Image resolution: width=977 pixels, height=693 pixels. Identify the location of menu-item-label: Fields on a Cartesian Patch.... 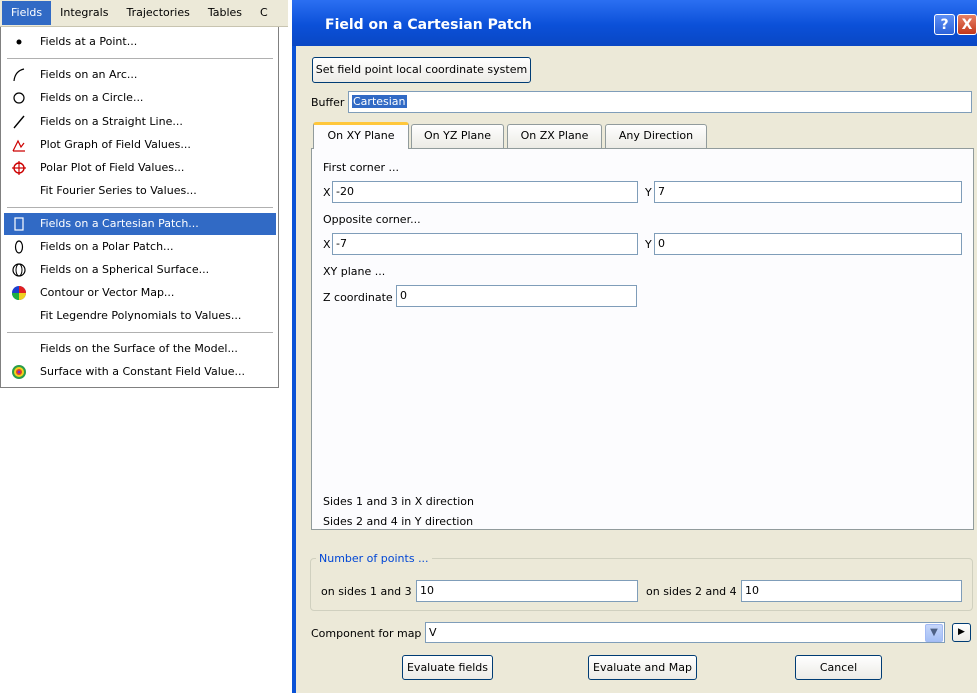
(119, 223).